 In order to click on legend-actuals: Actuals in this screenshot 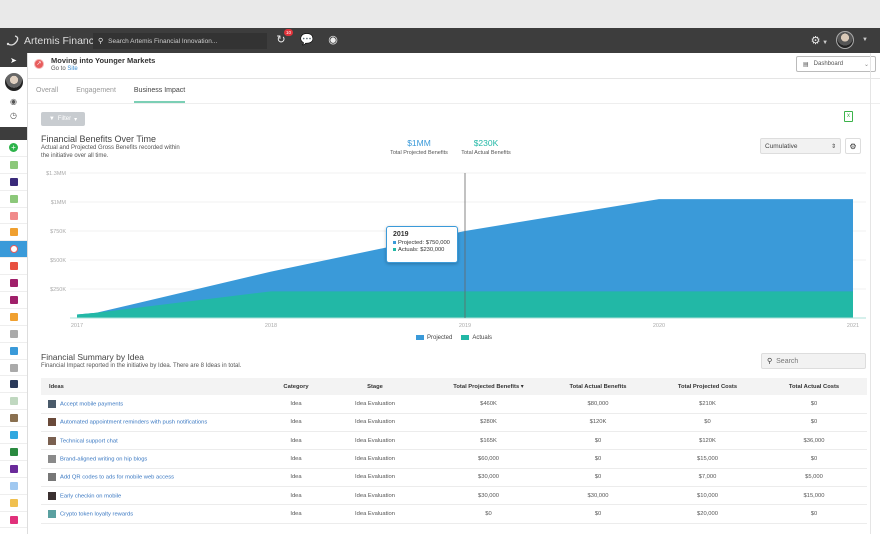, I will do `click(476, 338)`.